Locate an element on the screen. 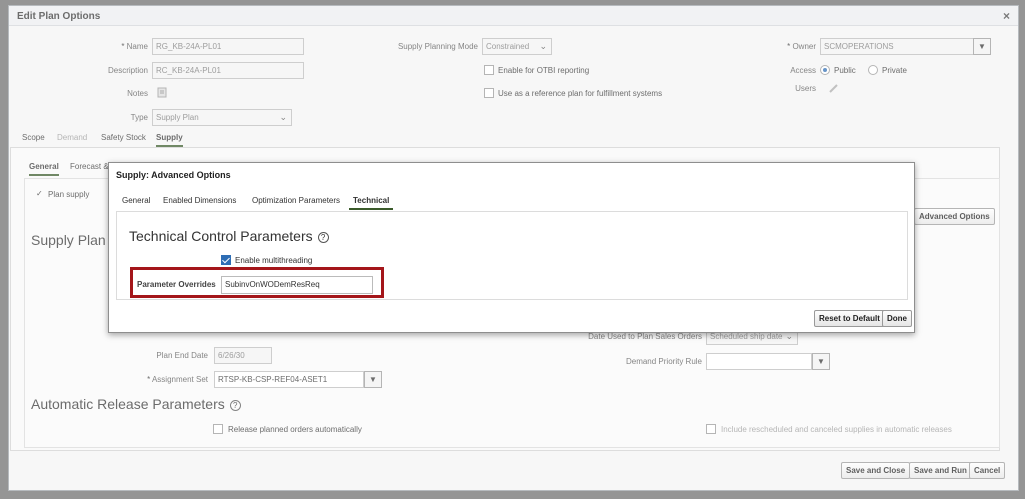 The width and height of the screenshot is (1025, 499). parameter-overrides-highlight is located at coordinates (257, 282).